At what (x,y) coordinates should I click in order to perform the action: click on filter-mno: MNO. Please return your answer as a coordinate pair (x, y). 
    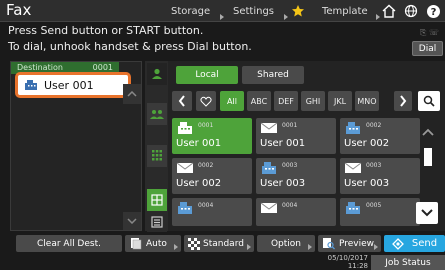
    Looking at the image, I should click on (367, 101).